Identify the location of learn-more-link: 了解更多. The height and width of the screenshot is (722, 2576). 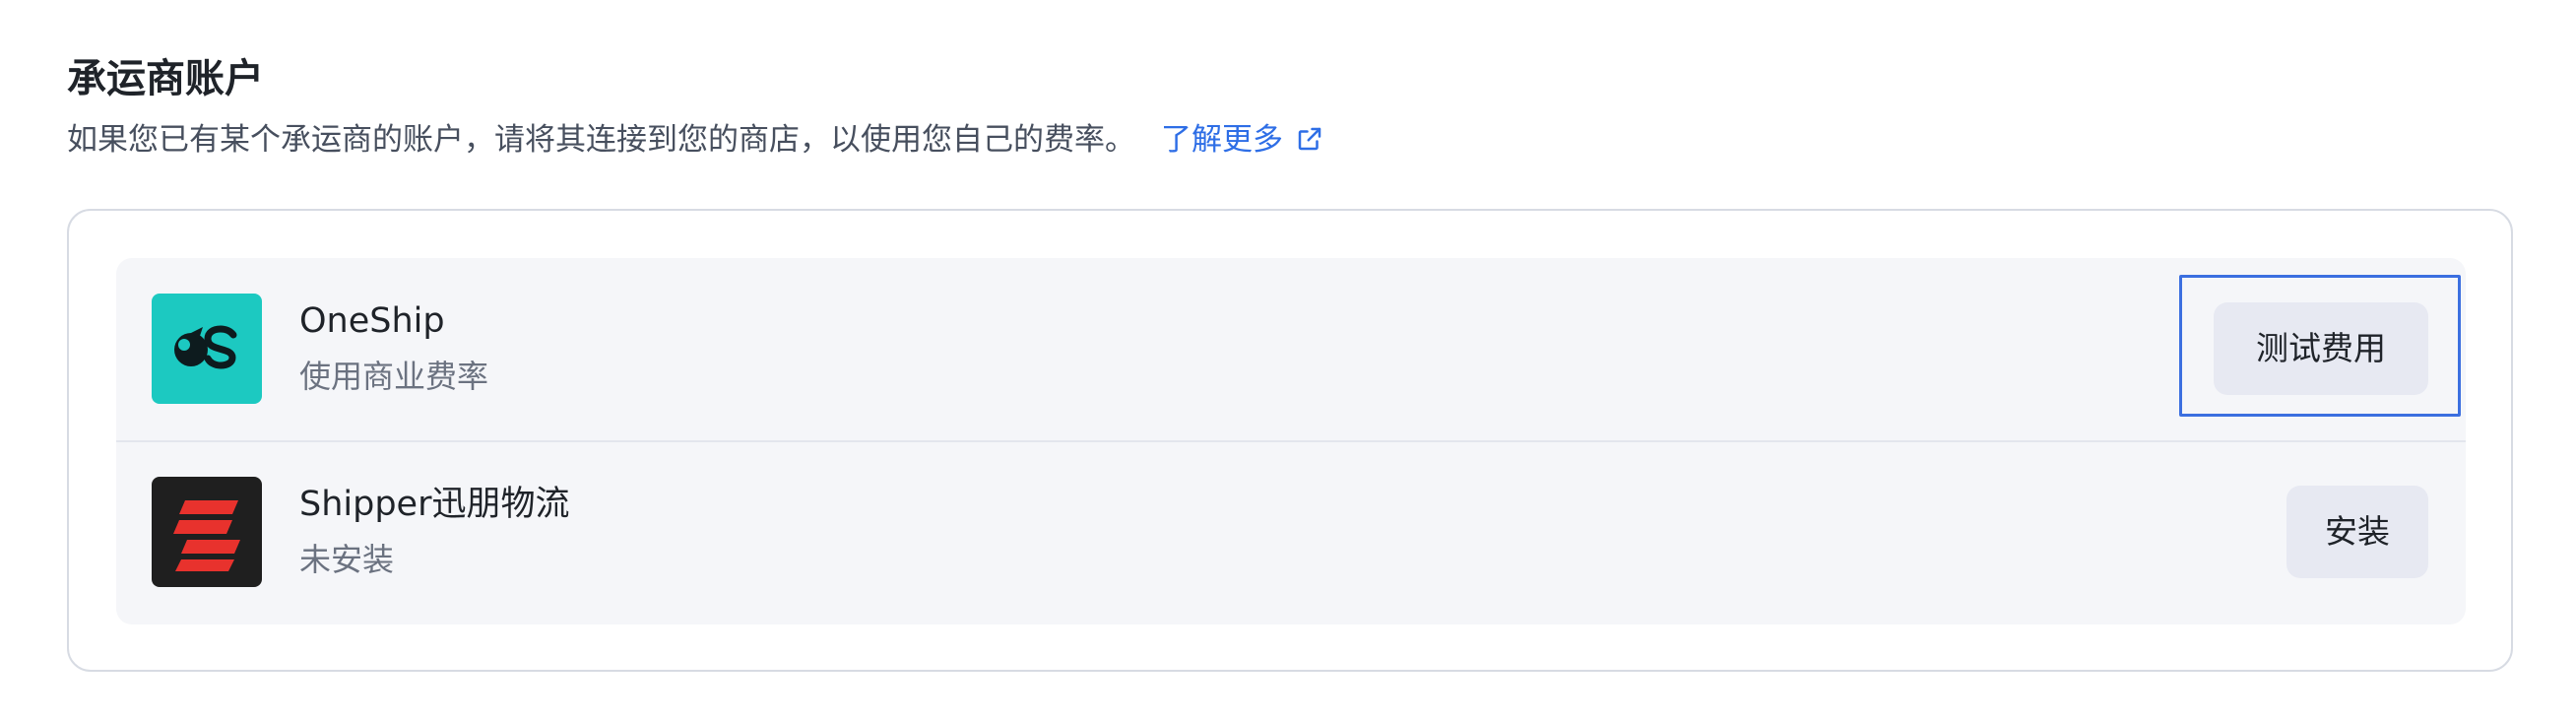
(1242, 140).